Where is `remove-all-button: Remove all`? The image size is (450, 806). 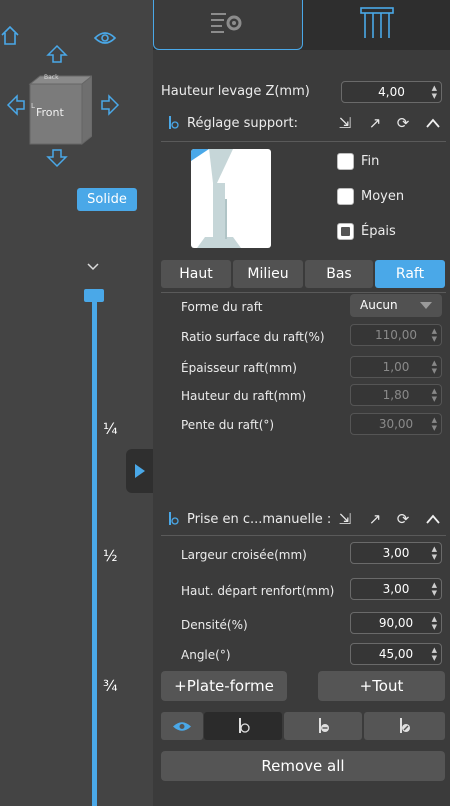
remove-all-button: Remove all is located at coordinates (303, 766).